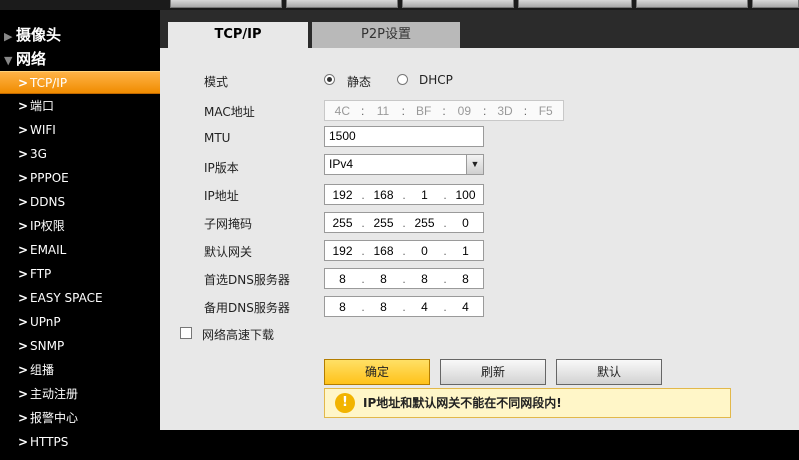 The height and width of the screenshot is (460, 799). I want to click on dns1-label: 首选DNS服务器, so click(247, 280).